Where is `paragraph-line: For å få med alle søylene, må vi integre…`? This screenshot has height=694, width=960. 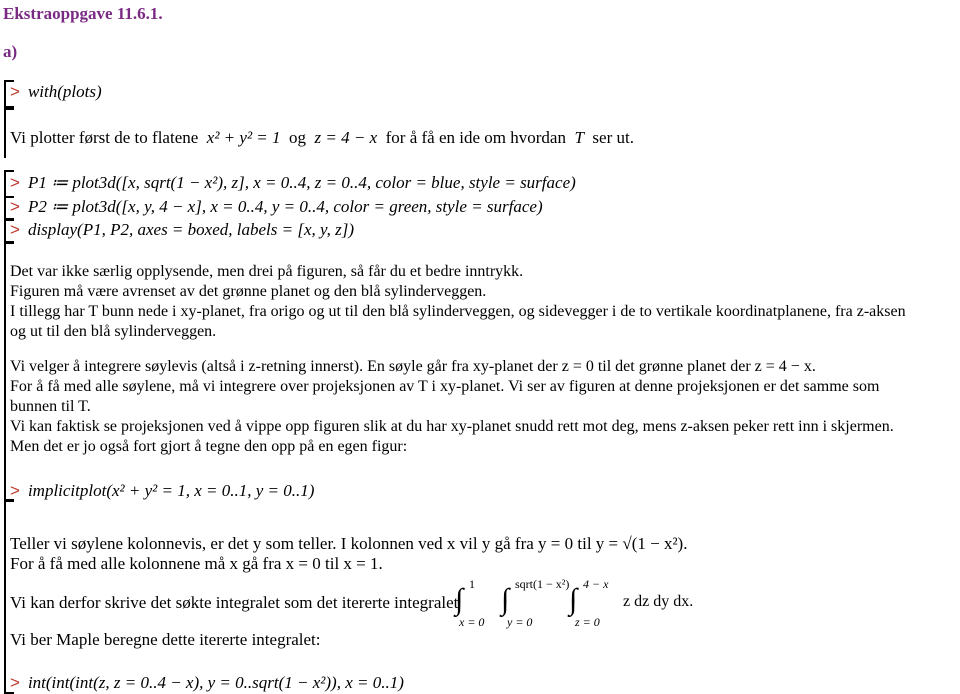
paragraph-line: For å få med alle søylene, må vi integre… is located at coordinates (445, 386).